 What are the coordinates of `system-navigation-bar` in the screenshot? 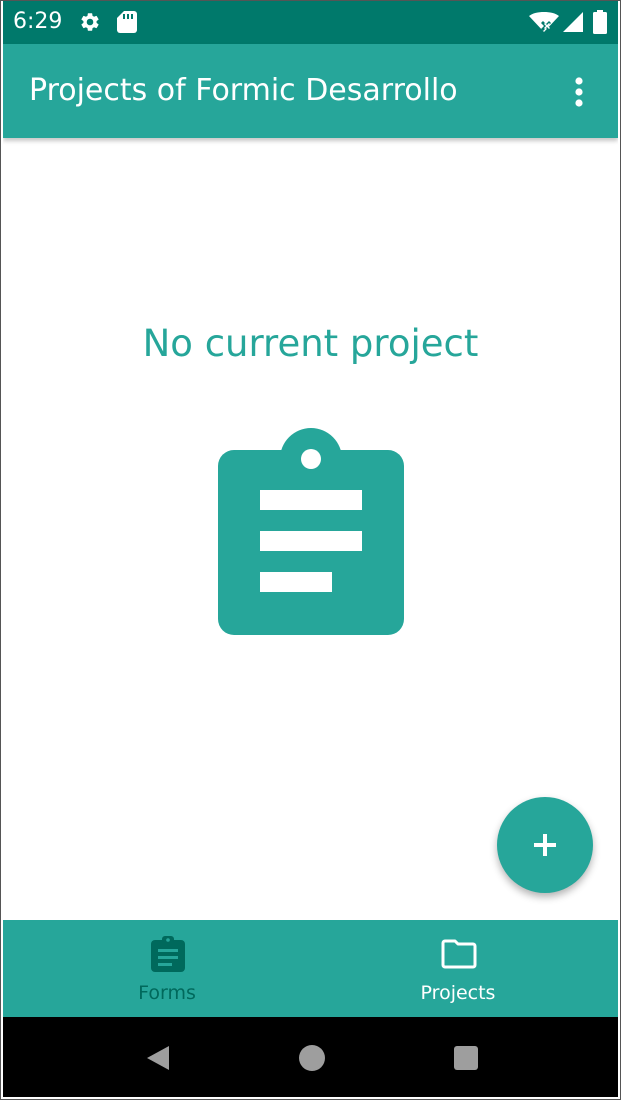 It's located at (310, 1057).